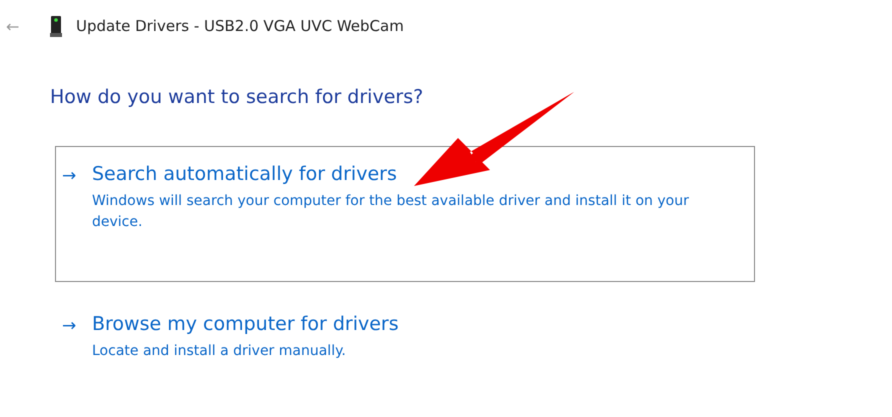  I want to click on back-button: ←, so click(28, 26).